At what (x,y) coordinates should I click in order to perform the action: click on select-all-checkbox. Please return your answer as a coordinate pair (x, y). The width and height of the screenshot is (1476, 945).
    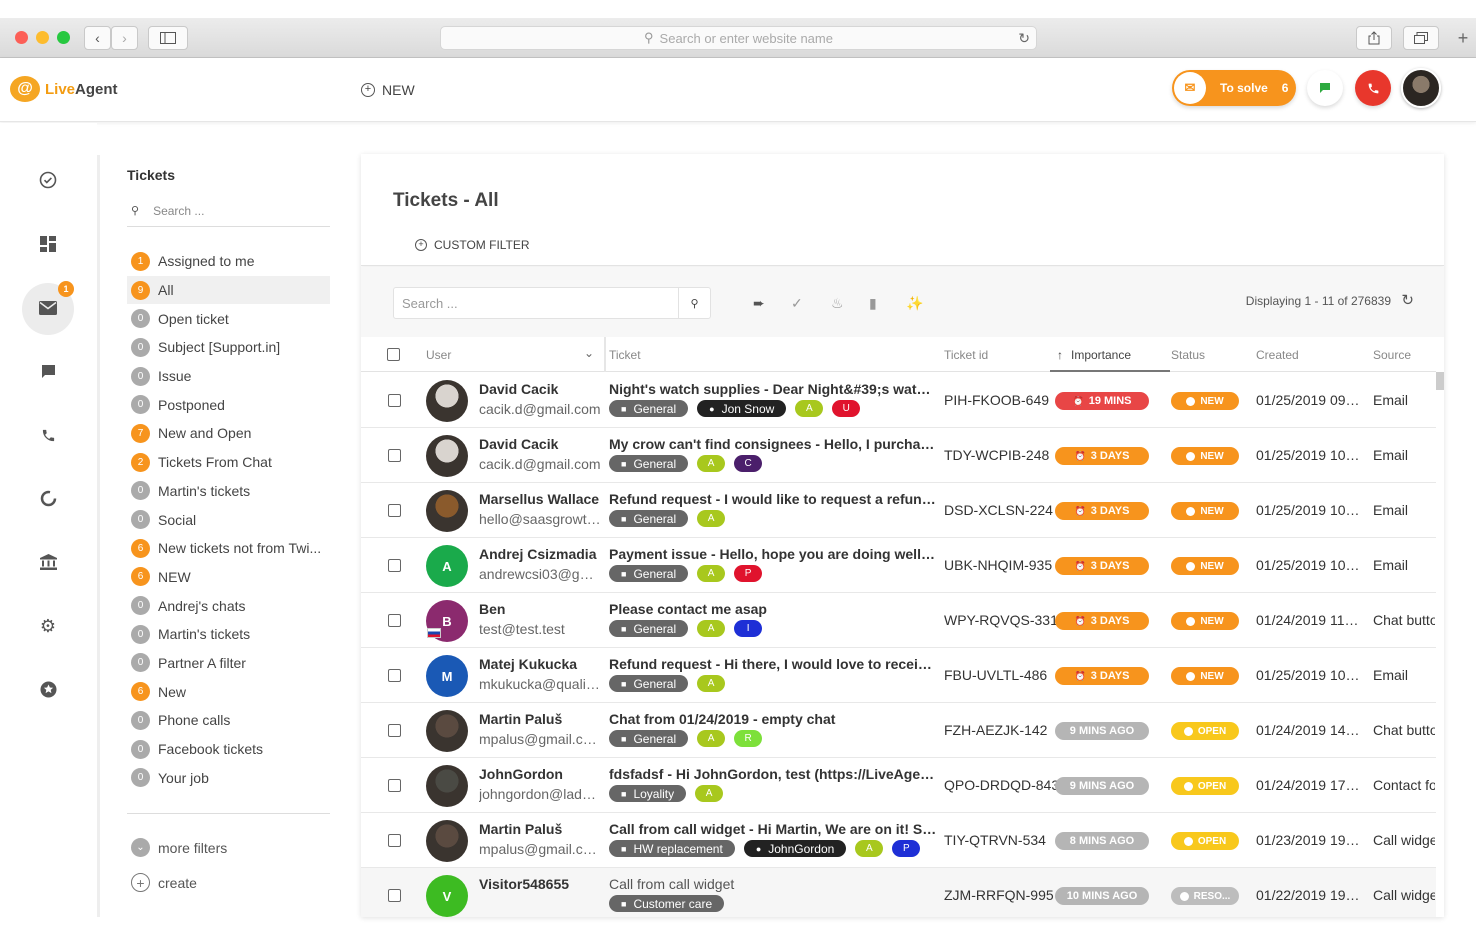
    Looking at the image, I should click on (393, 354).